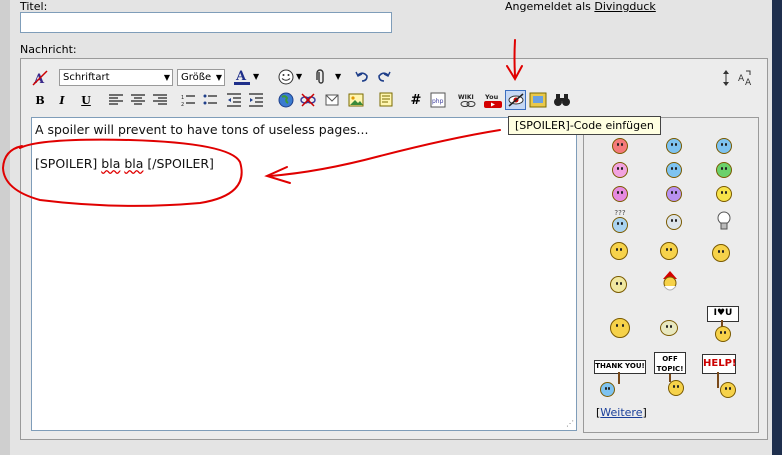 Image resolution: width=782 pixels, height=455 pixels. Describe the element at coordinates (385, 153) in the screenshot. I see `annotation-curve-arrow` at that location.